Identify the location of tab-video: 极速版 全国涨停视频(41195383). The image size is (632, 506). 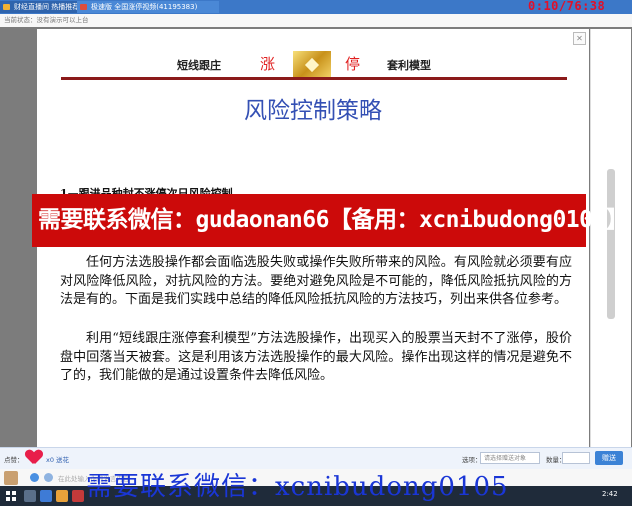
(148, 7).